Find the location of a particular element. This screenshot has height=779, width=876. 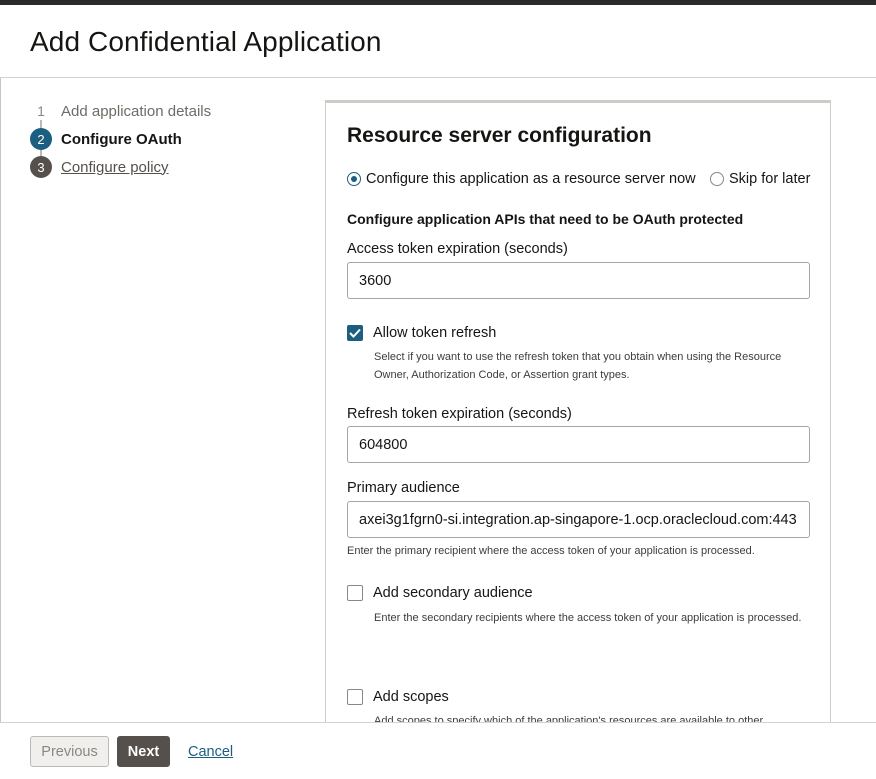

access-token-expiration-label: Access token expiration (seconds) is located at coordinates (457, 249).